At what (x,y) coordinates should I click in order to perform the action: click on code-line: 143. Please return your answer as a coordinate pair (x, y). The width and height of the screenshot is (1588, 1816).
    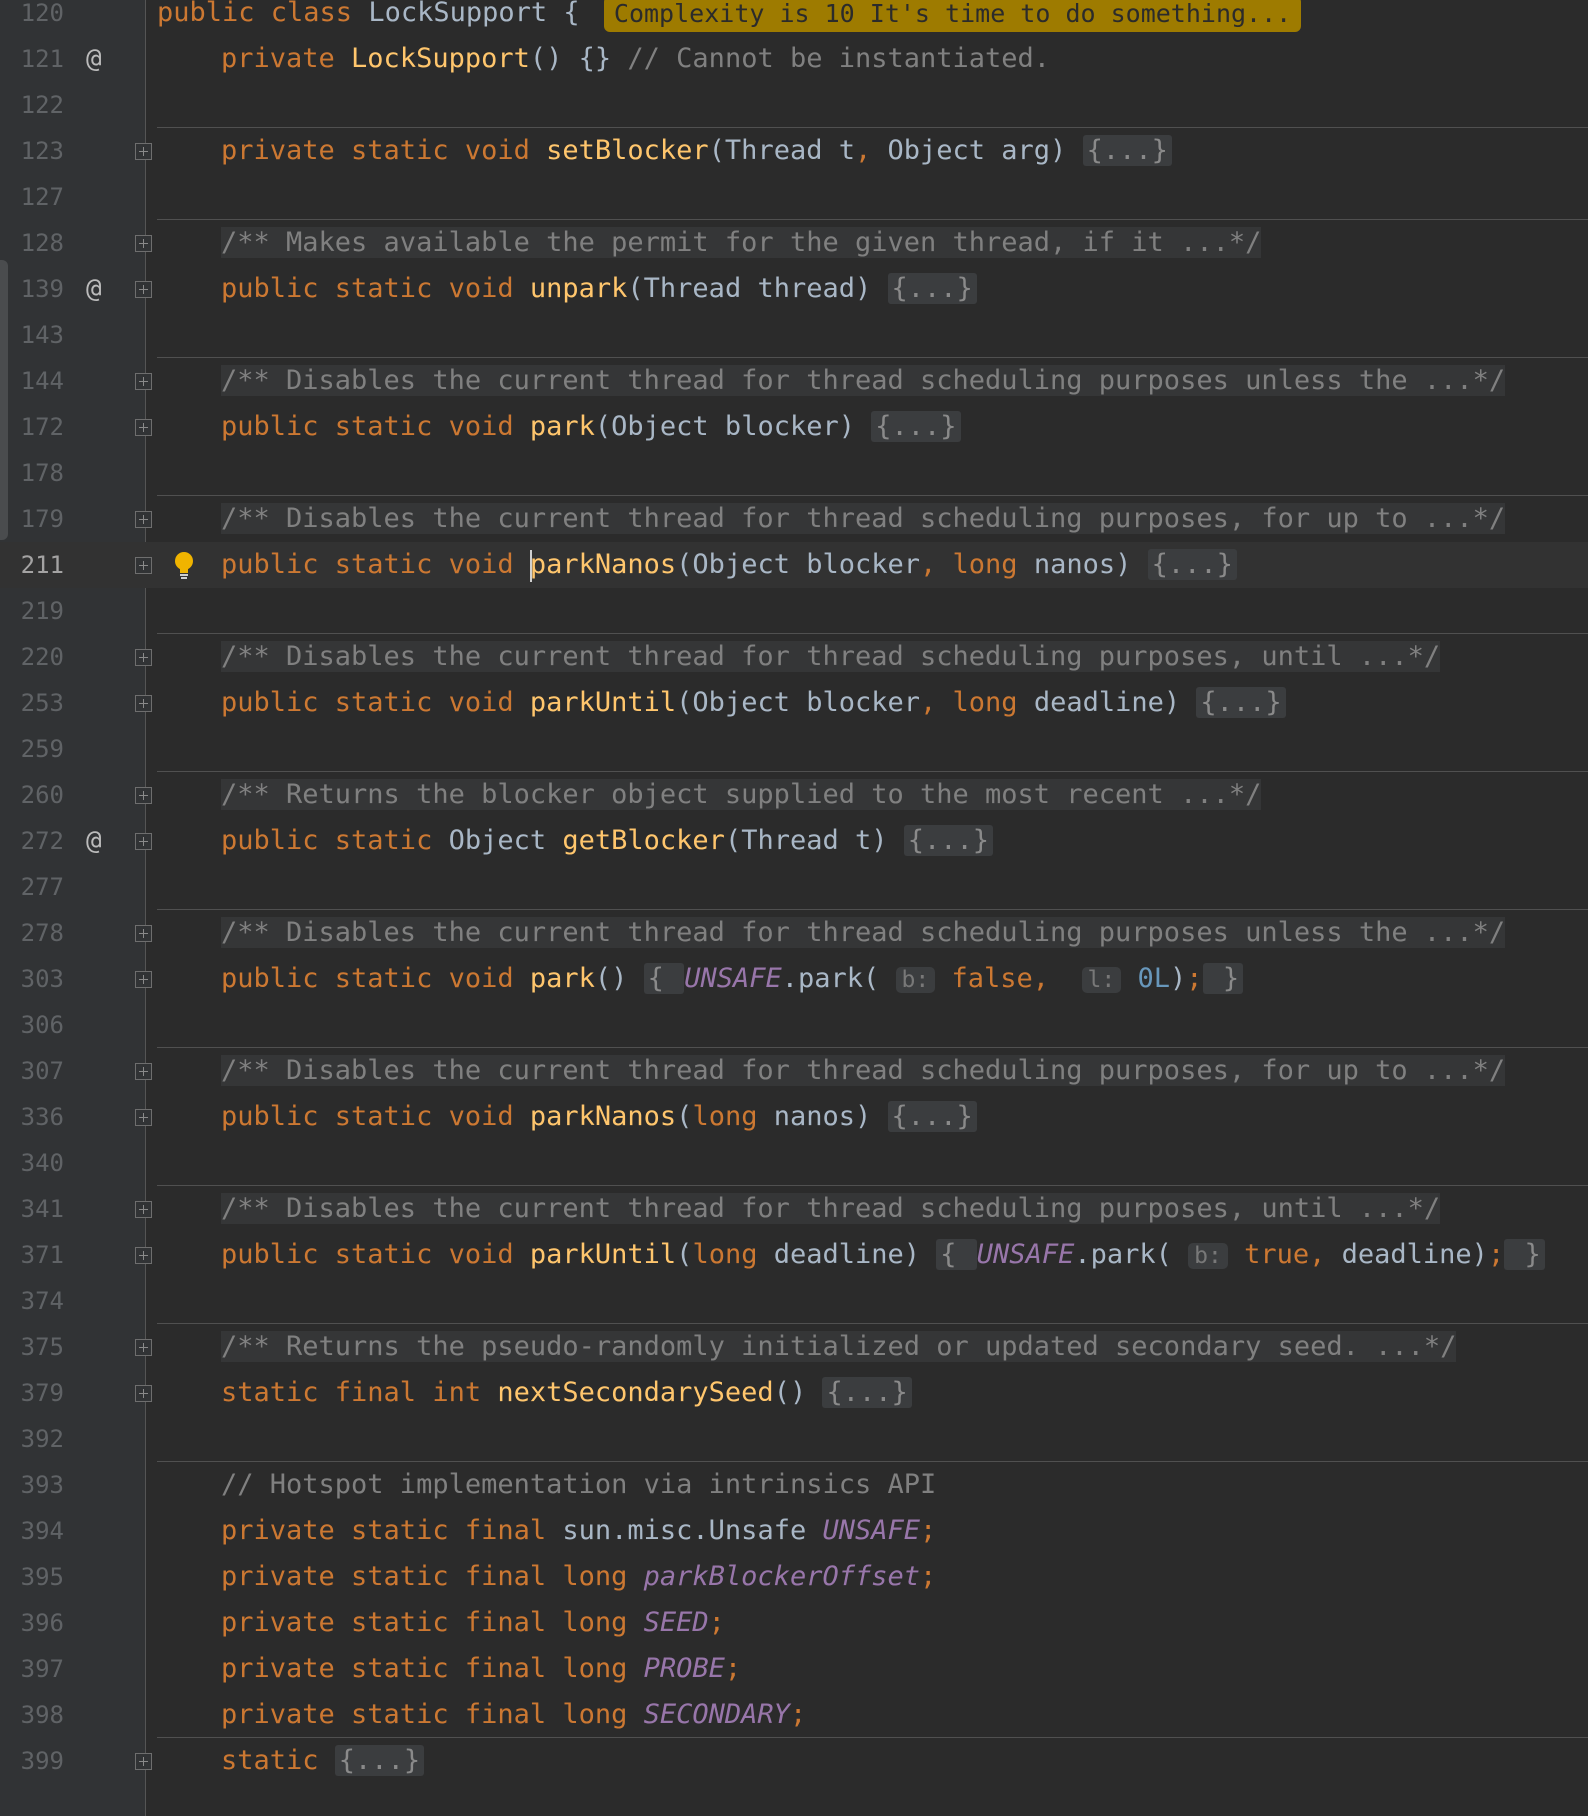
    Looking at the image, I should click on (794, 335).